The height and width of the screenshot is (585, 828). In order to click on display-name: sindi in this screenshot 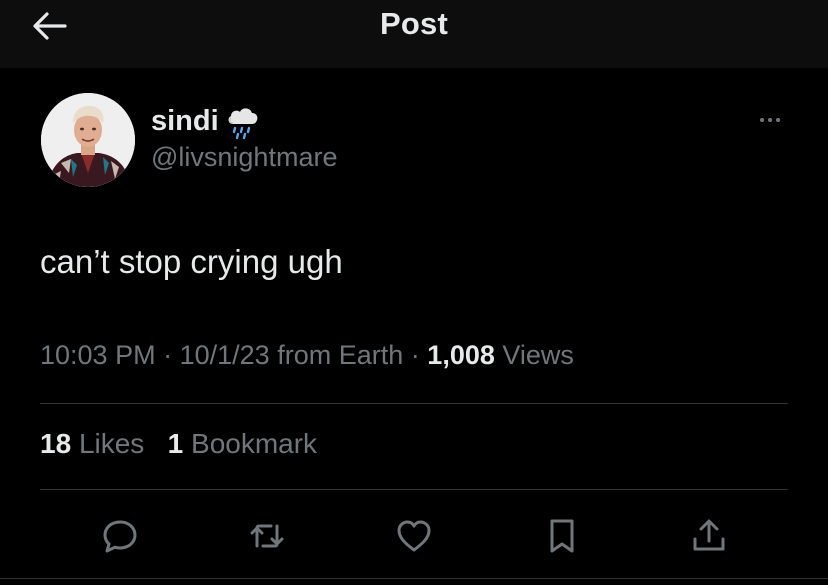, I will do `click(185, 121)`.